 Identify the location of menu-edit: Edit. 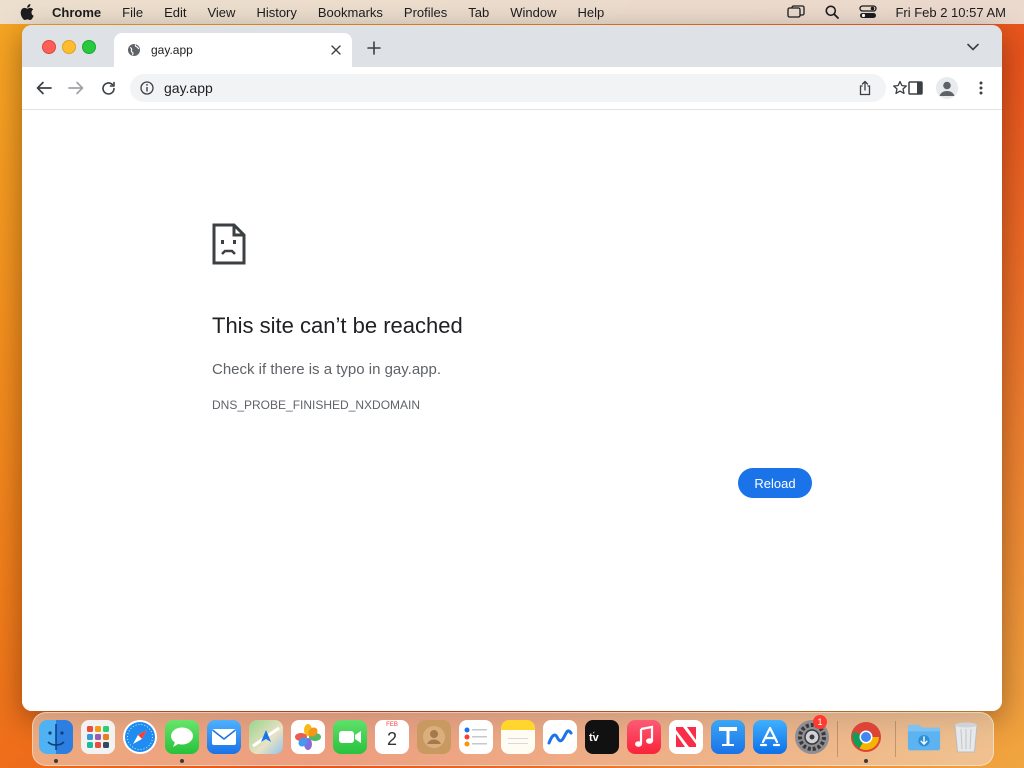
(175, 12).